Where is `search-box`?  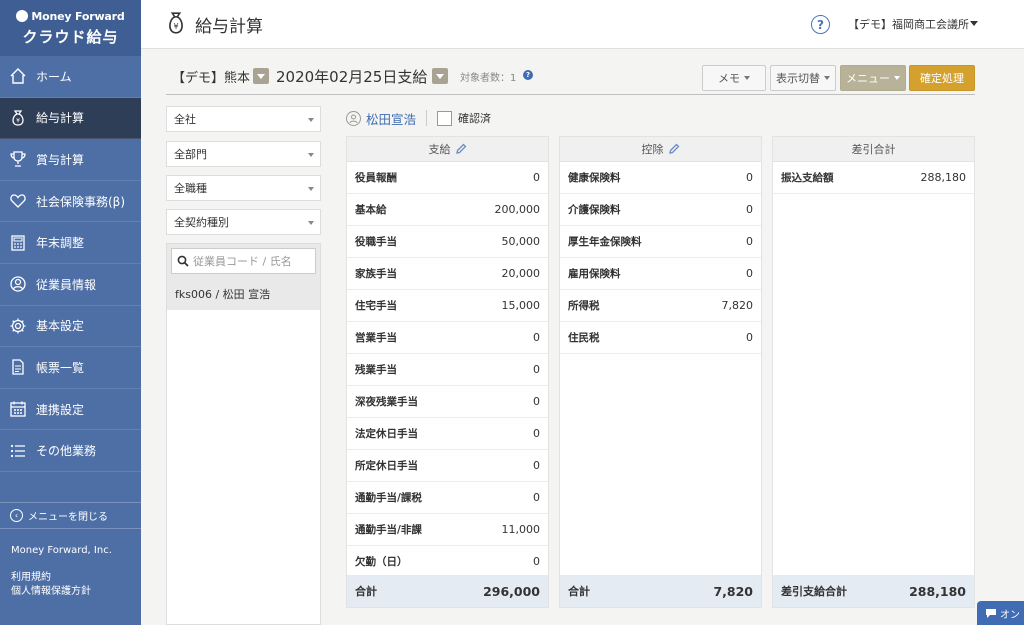 search-box is located at coordinates (243, 261).